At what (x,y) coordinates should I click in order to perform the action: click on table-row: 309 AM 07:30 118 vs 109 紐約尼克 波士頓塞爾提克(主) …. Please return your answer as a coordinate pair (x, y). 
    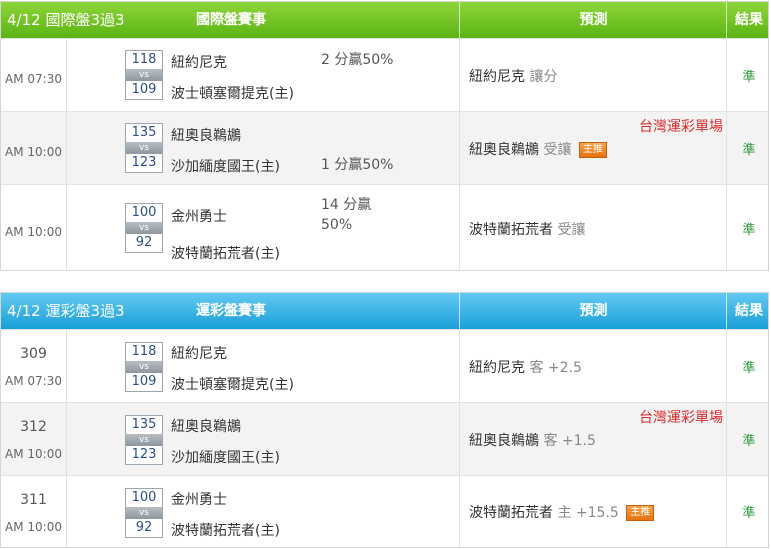
    Looking at the image, I should click on (384, 365).